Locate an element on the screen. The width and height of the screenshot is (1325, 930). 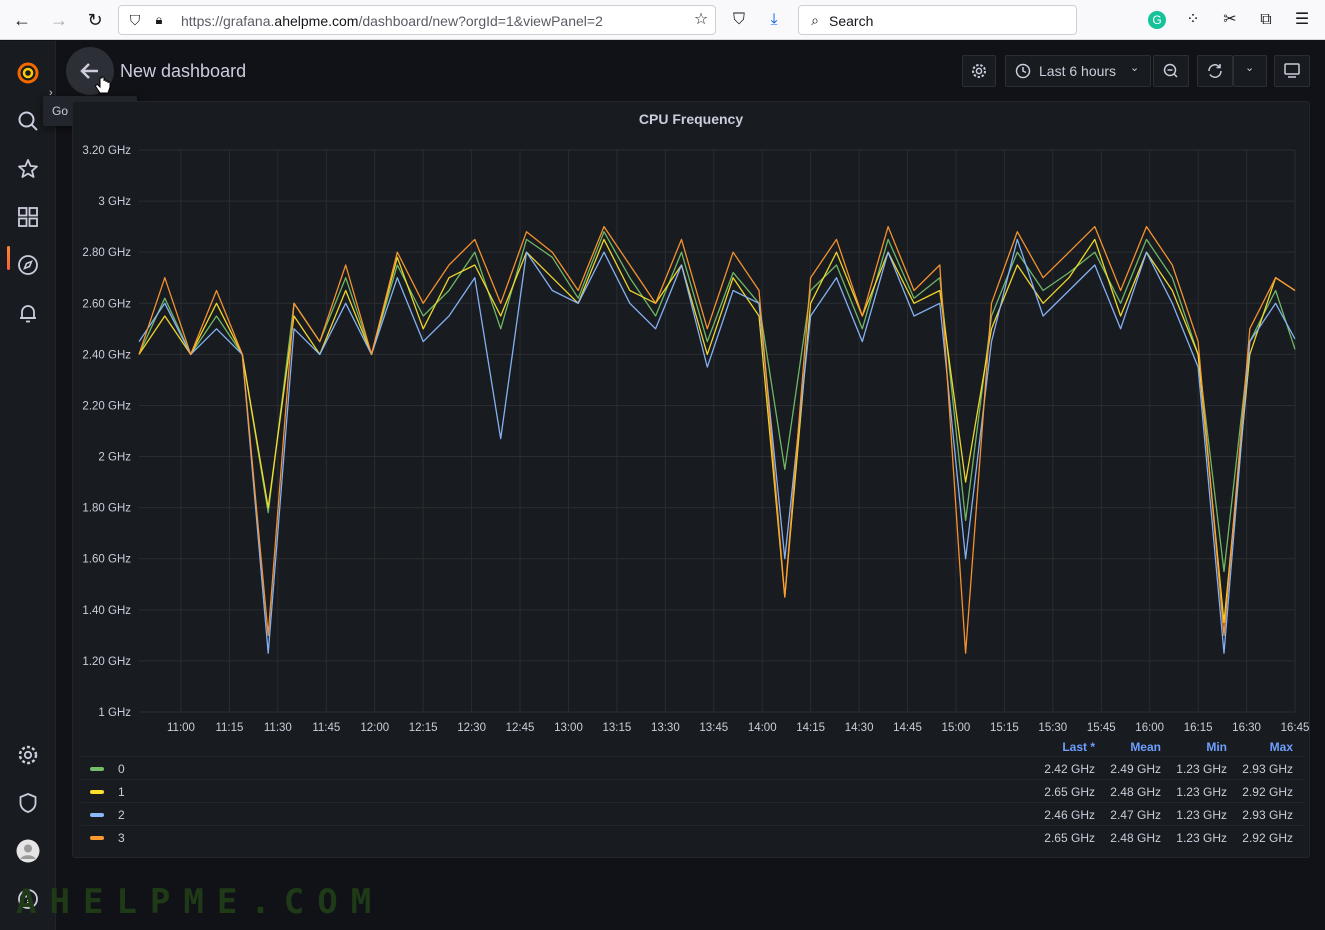
legend-header-max: Max is located at coordinates (1264, 747).